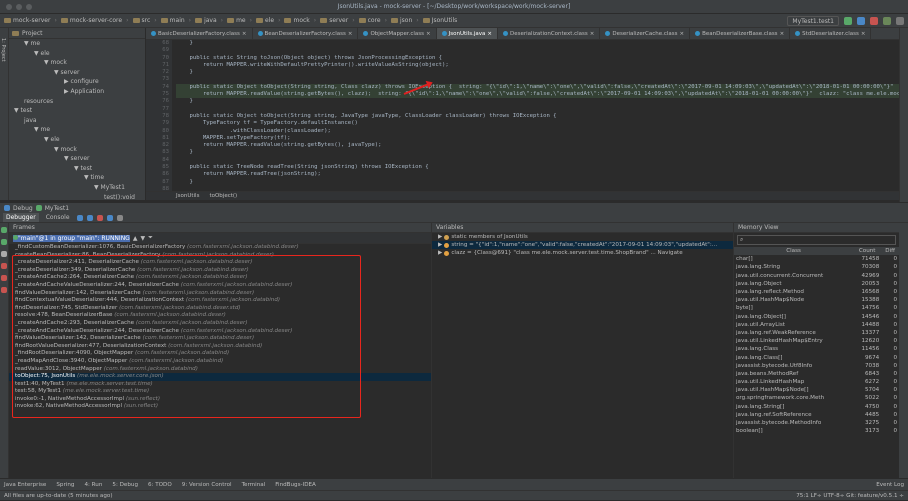  I want to click on memory-row: java.util.HashMap$Node[]57040, so click(816, 390).